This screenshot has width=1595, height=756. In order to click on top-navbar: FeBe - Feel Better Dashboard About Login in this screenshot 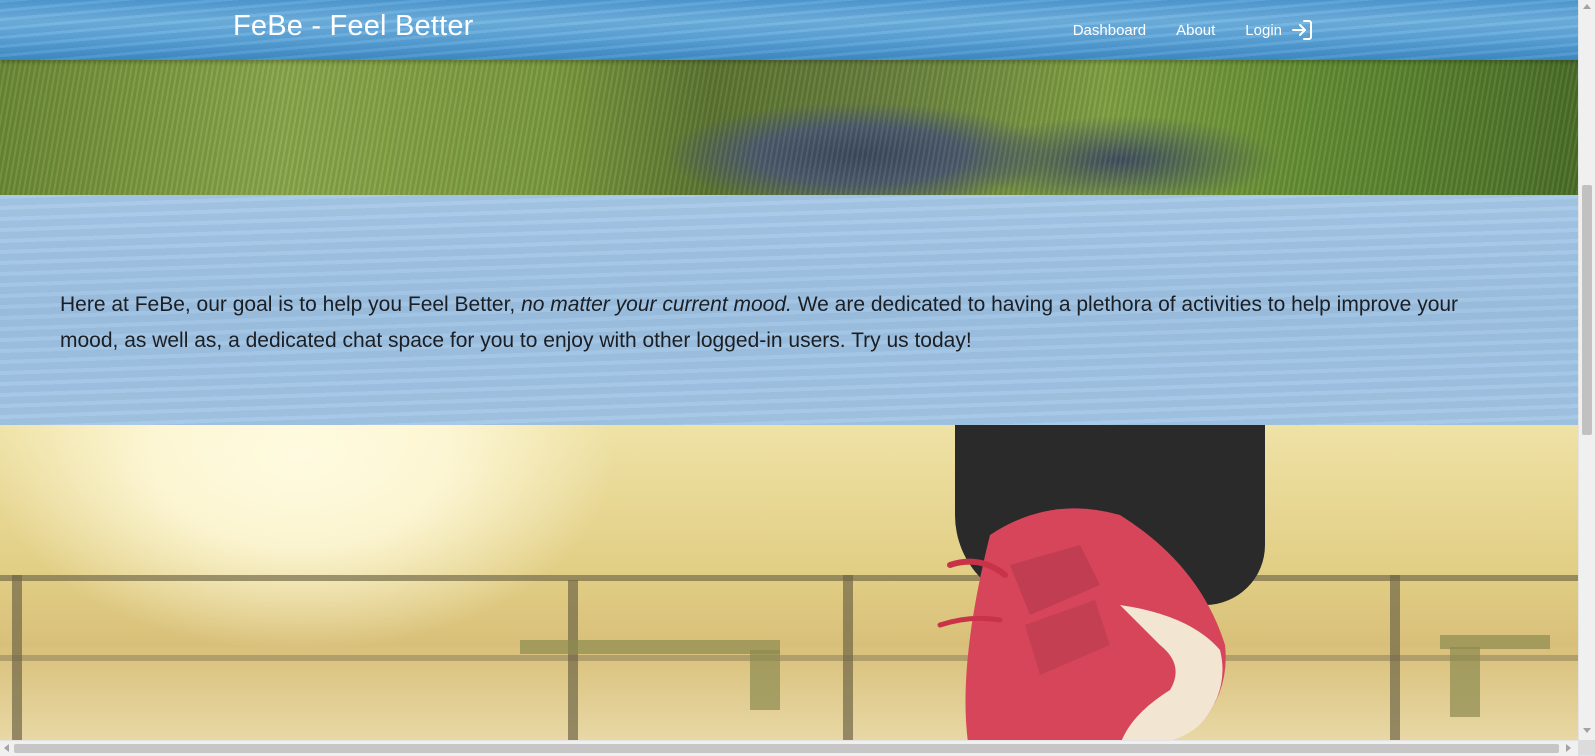, I will do `click(789, 30)`.